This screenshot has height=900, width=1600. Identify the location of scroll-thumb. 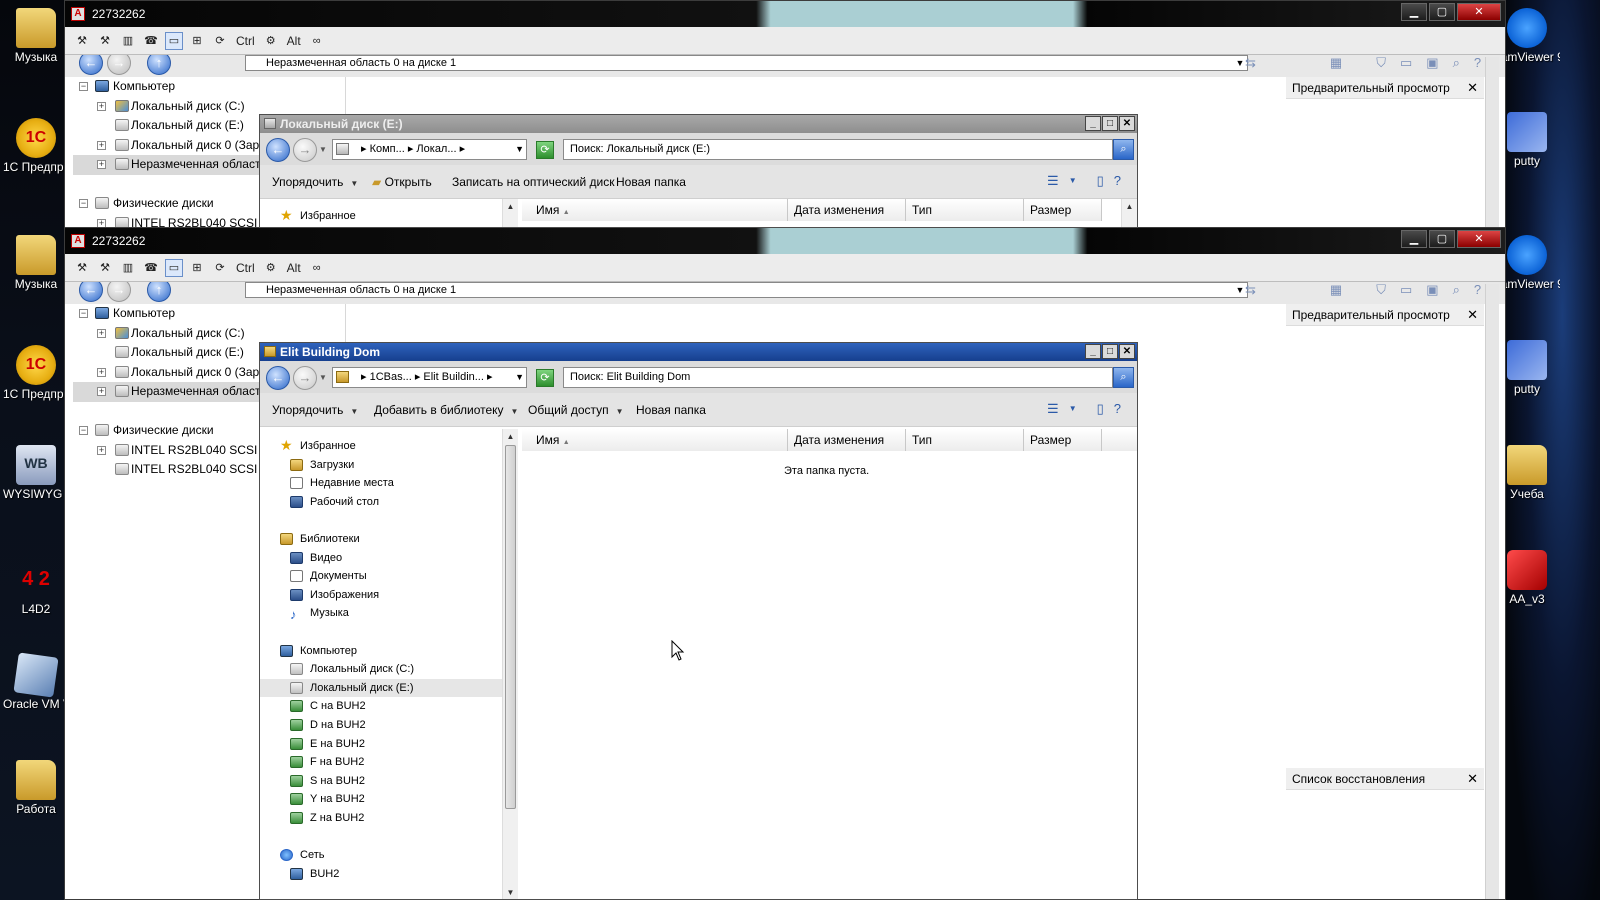
(510, 627).